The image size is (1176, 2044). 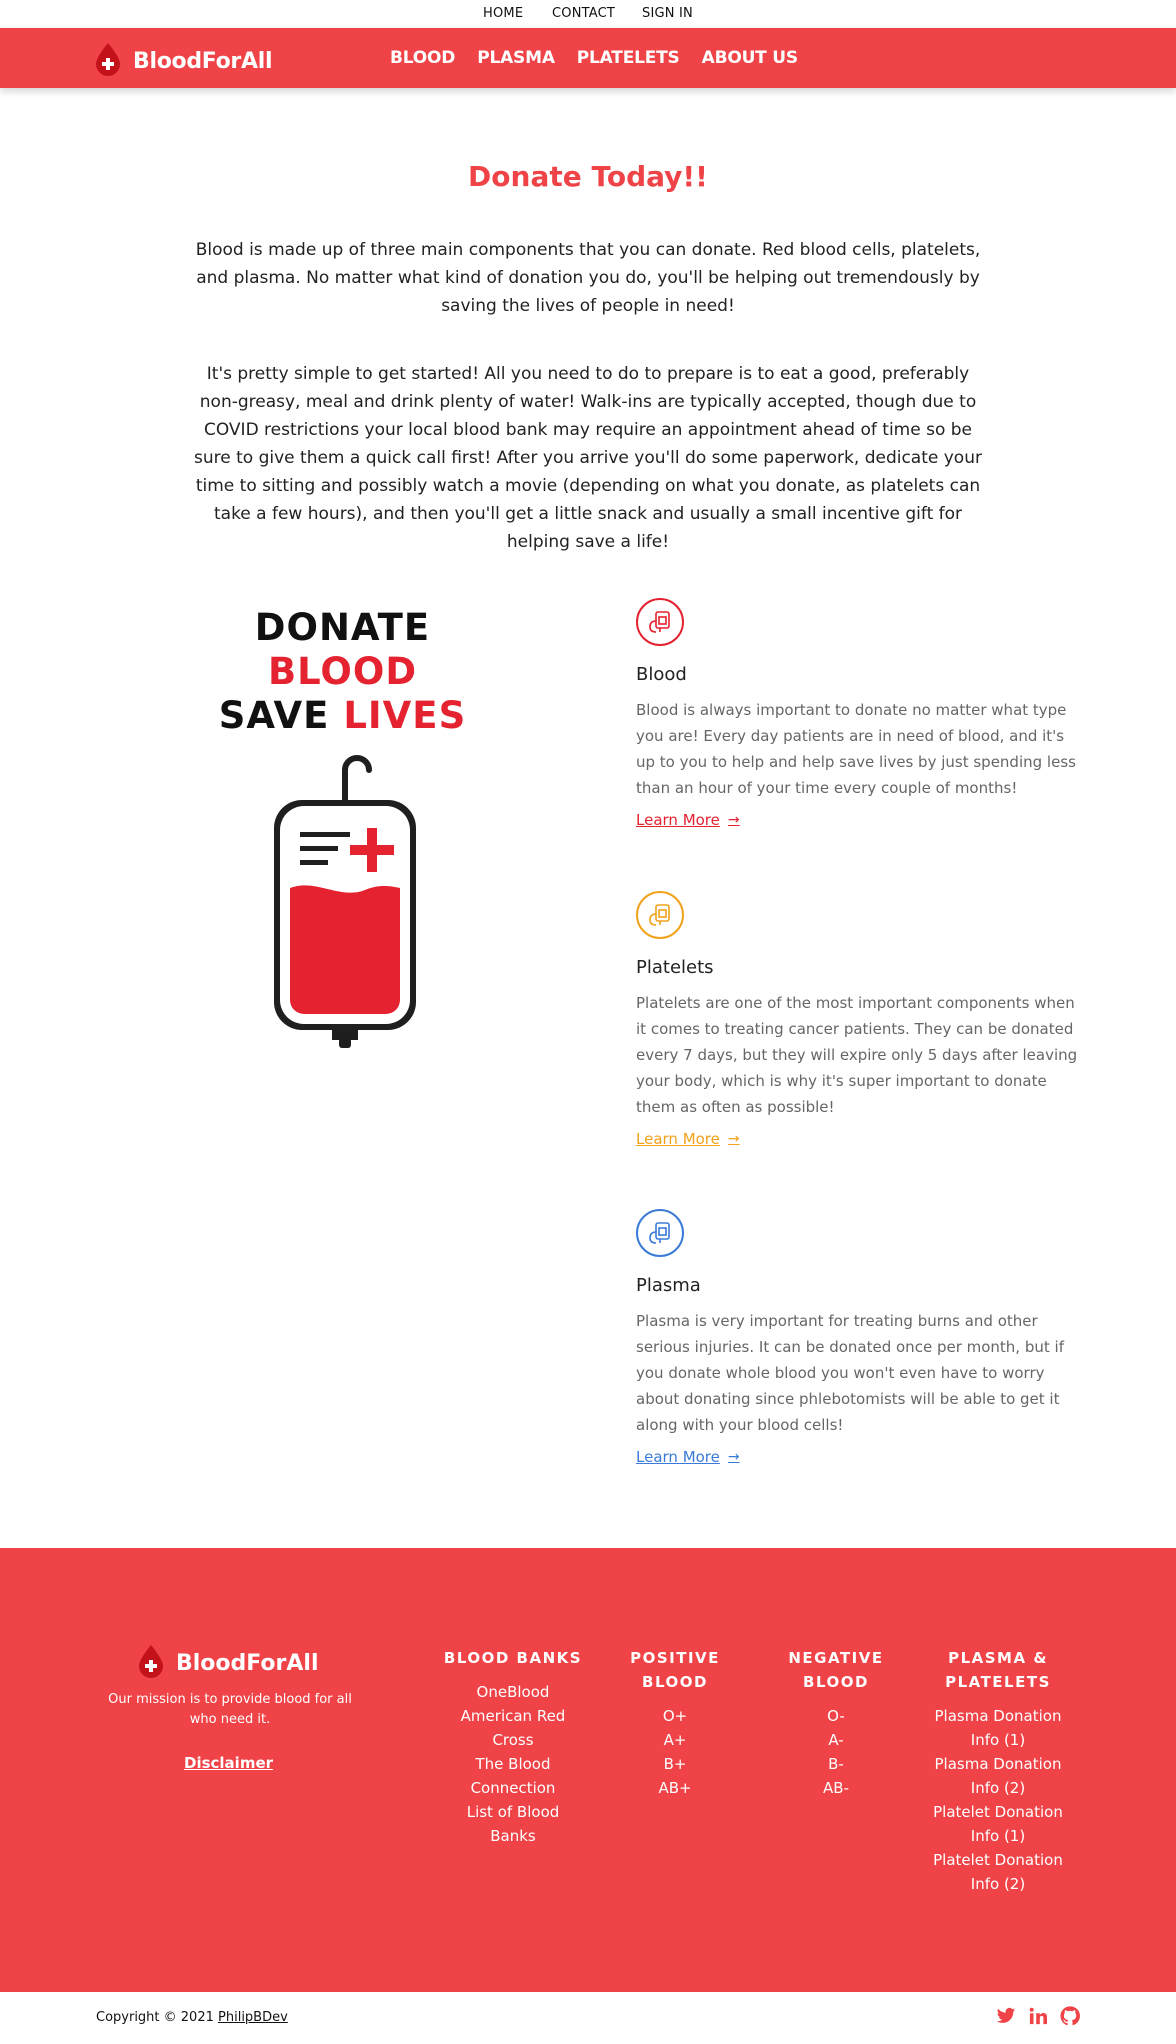 What do you see at coordinates (342, 671) in the screenshot?
I see `poster-word-blood: BLOOD` at bounding box center [342, 671].